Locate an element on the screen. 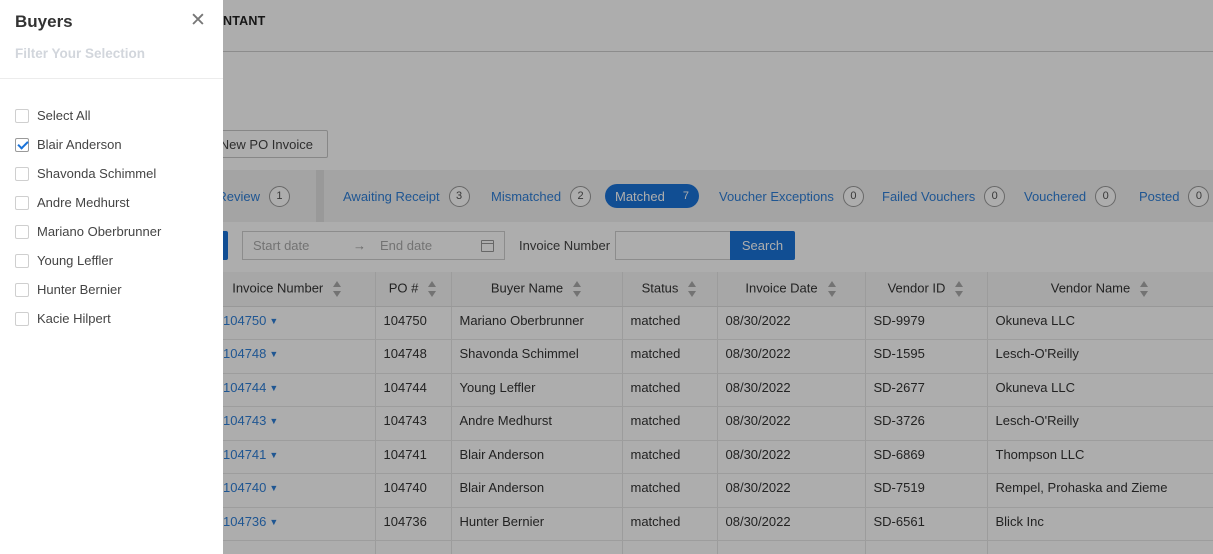 Image resolution: width=1213 pixels, height=554 pixels. option-mariano-oberbrunner: Mariano Oberbrunner is located at coordinates (88, 231).